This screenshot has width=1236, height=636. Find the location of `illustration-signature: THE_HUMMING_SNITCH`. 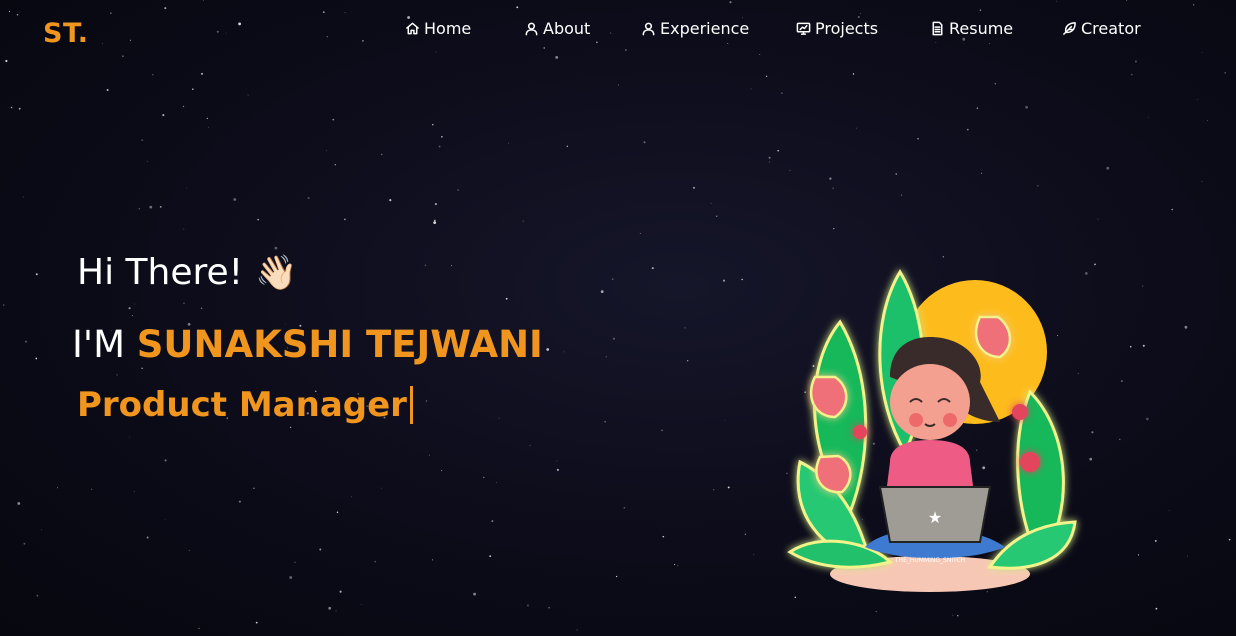

illustration-signature: THE_HUMMING_SNITCH is located at coordinates (929, 560).